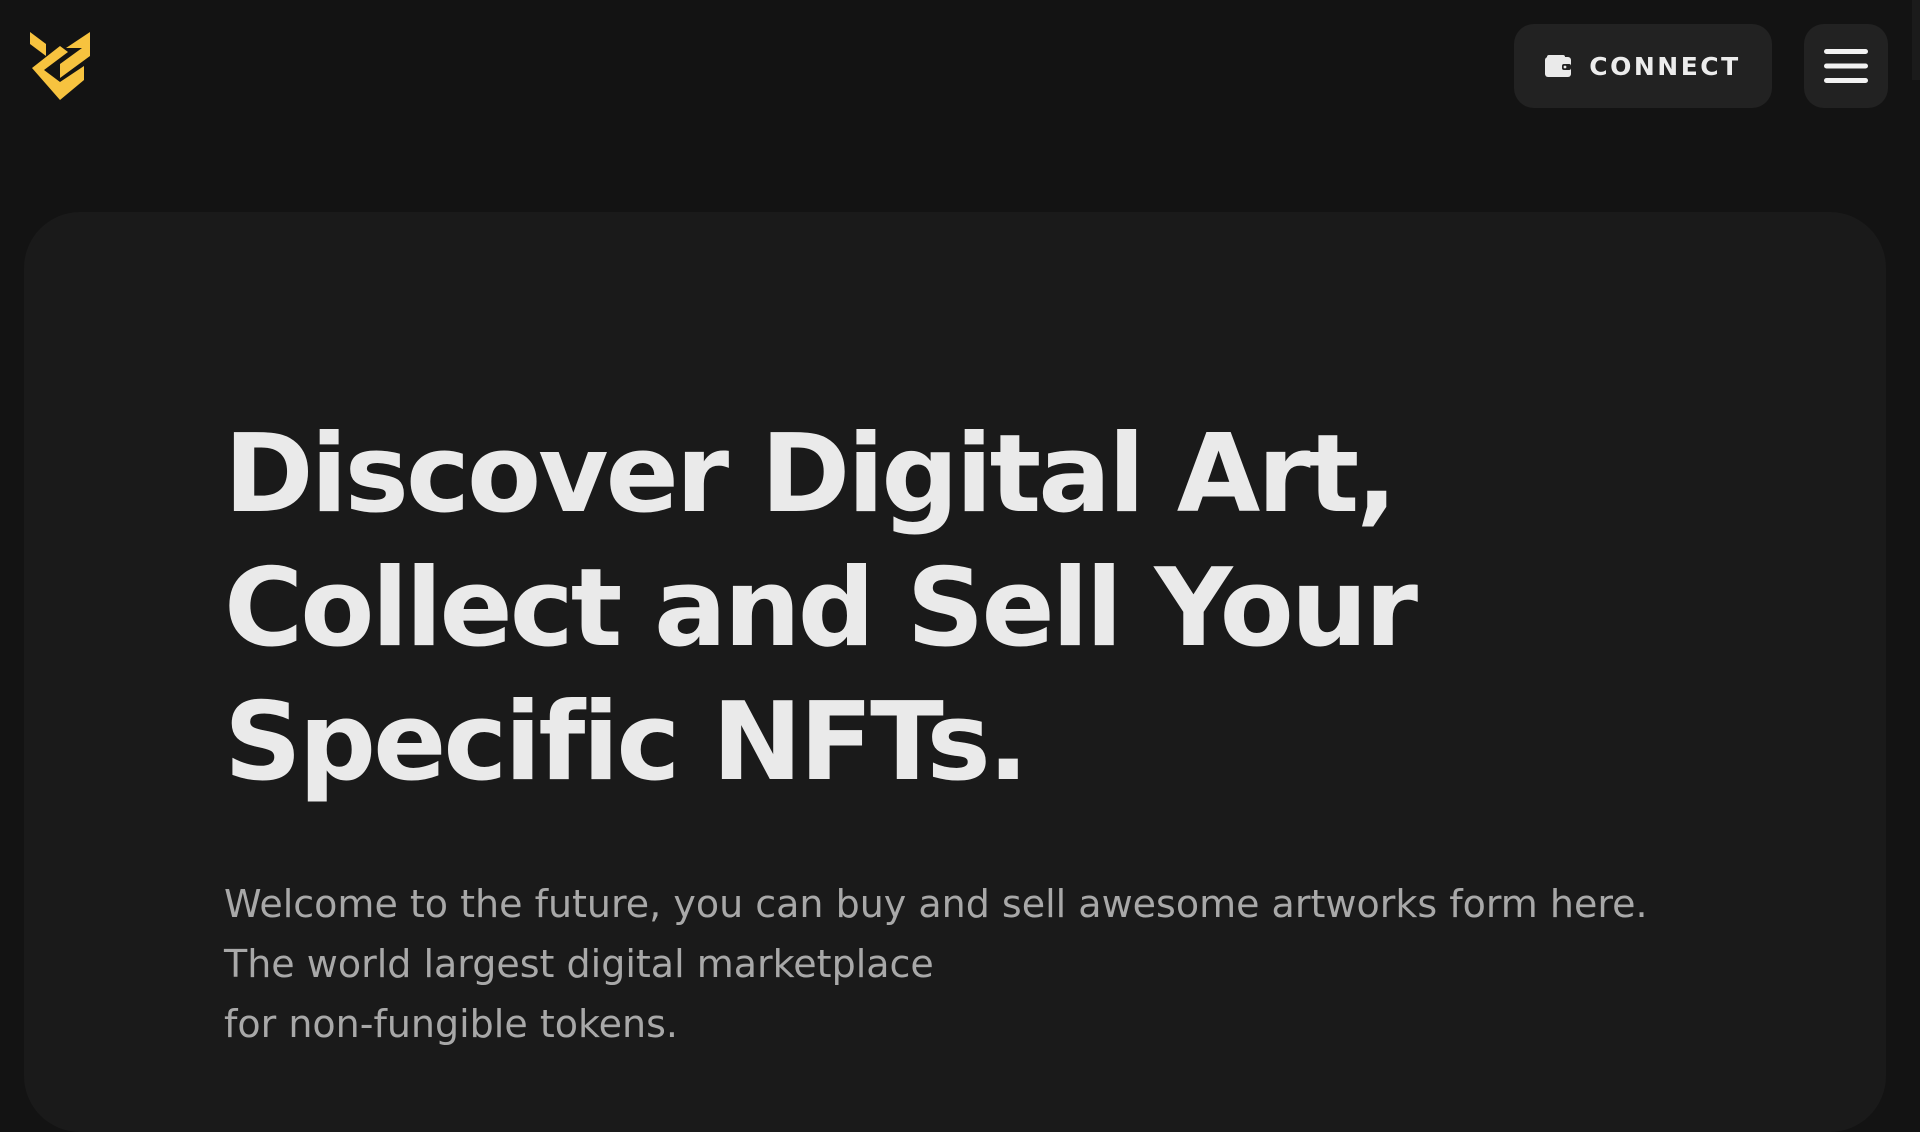 The image size is (1920, 1132). What do you see at coordinates (1665, 66) in the screenshot?
I see `connect-button-label: CONNECT` at bounding box center [1665, 66].